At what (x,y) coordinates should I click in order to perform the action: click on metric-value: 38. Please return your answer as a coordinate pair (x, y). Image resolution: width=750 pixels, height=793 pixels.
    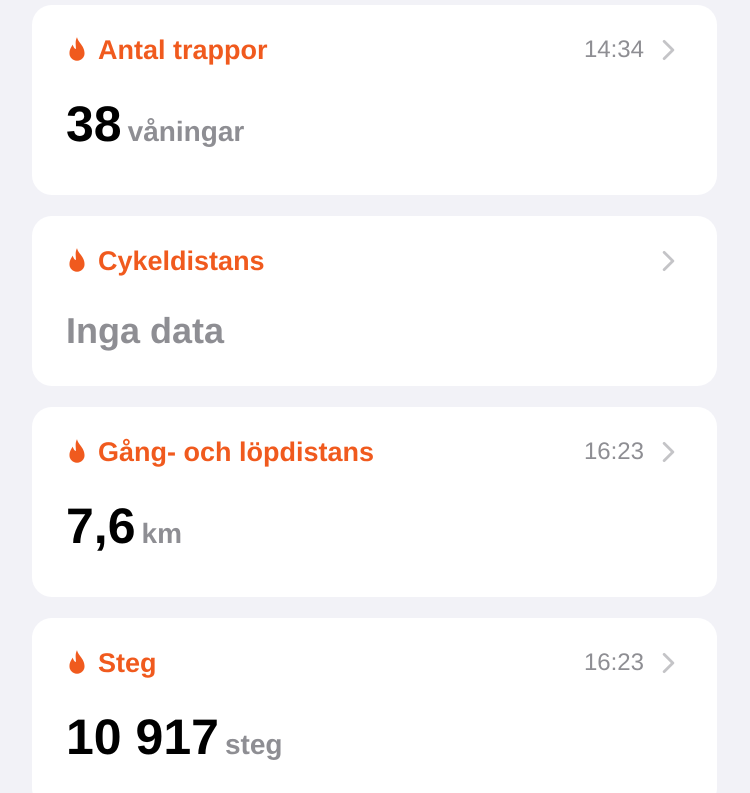
    Looking at the image, I should click on (94, 124).